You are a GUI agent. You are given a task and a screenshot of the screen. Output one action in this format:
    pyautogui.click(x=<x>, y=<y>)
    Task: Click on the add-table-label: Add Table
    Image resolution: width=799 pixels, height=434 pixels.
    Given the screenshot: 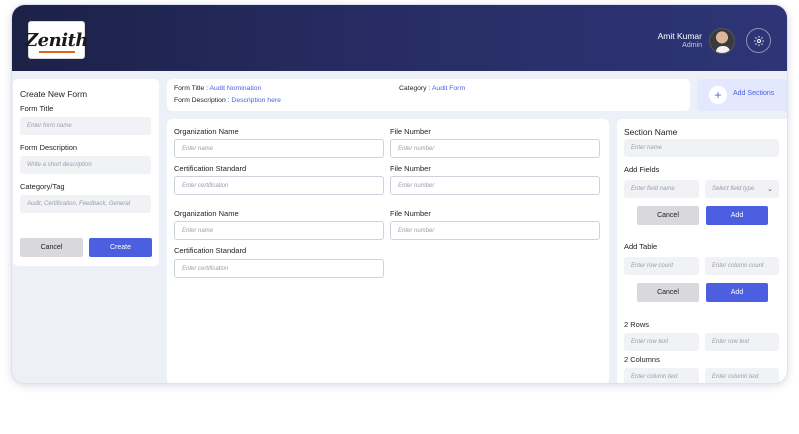 What is the action you would take?
    pyautogui.click(x=641, y=246)
    